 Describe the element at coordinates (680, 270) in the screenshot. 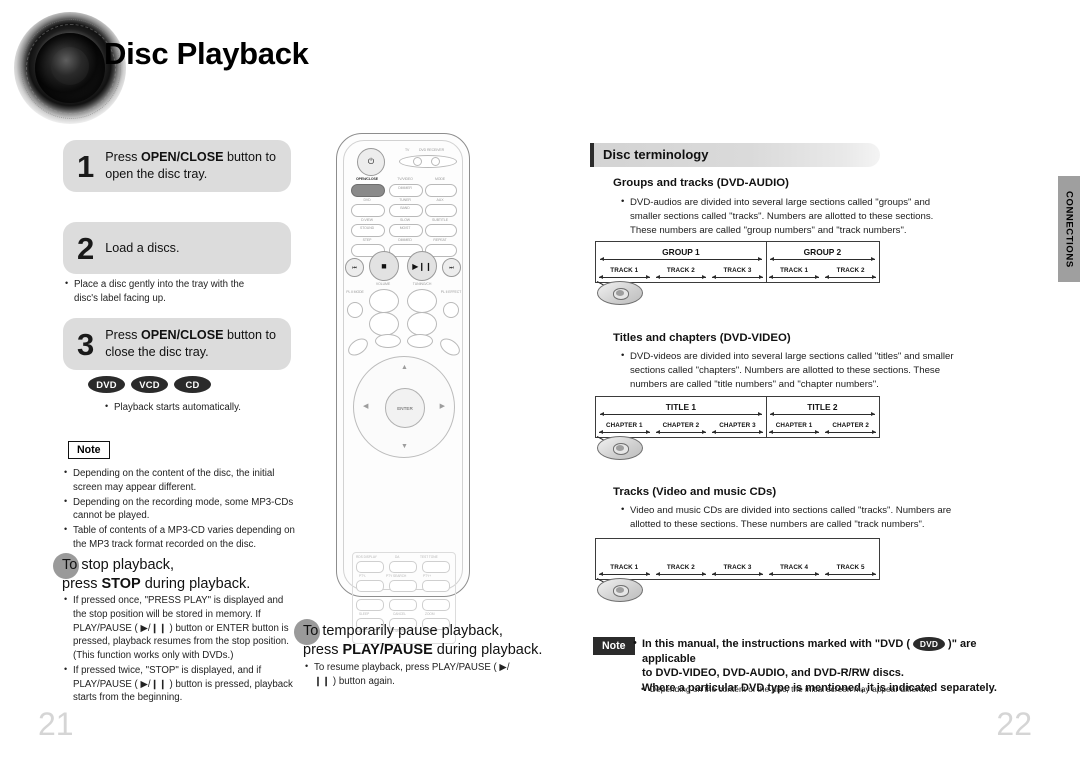

I see `track-label-2: TRACK 2` at that location.